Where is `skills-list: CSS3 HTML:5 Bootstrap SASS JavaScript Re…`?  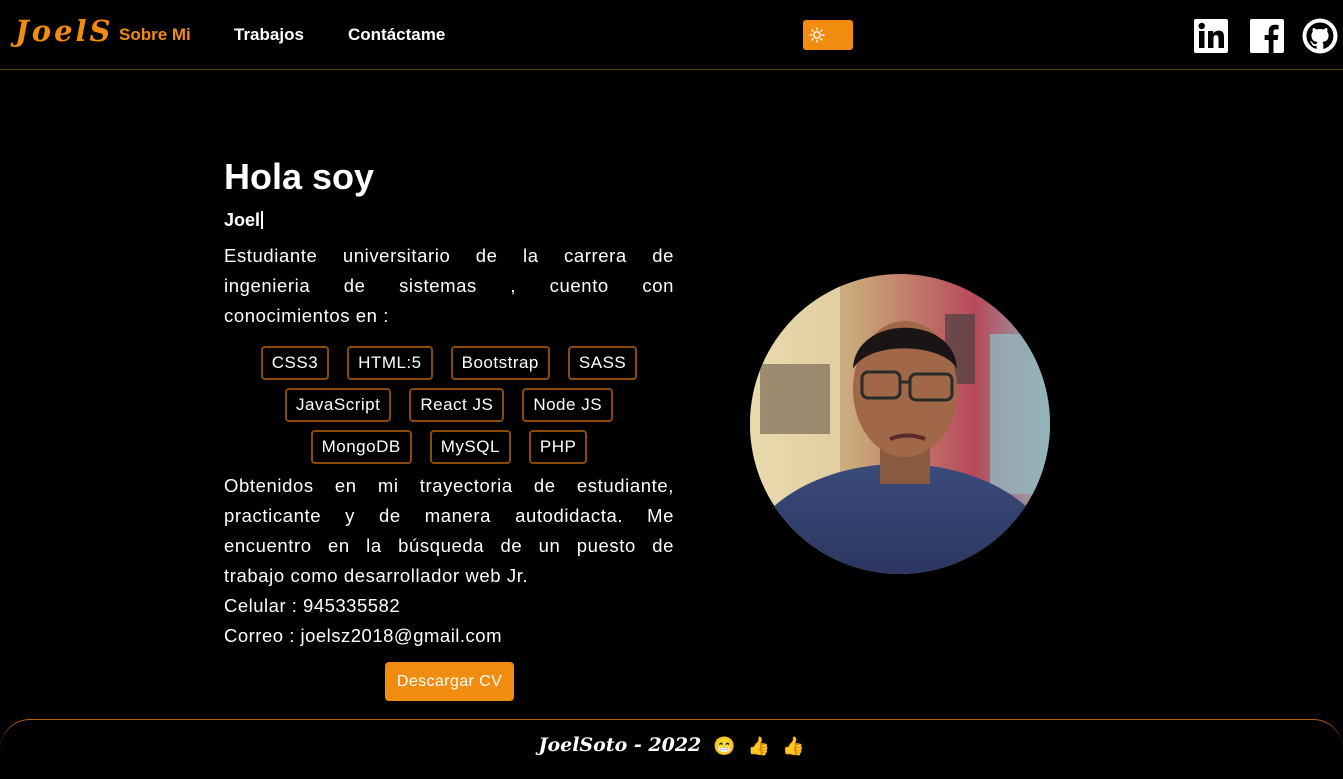
skills-list: CSS3 HTML:5 Bootstrap SASS JavaScript Re… is located at coordinates (449, 405).